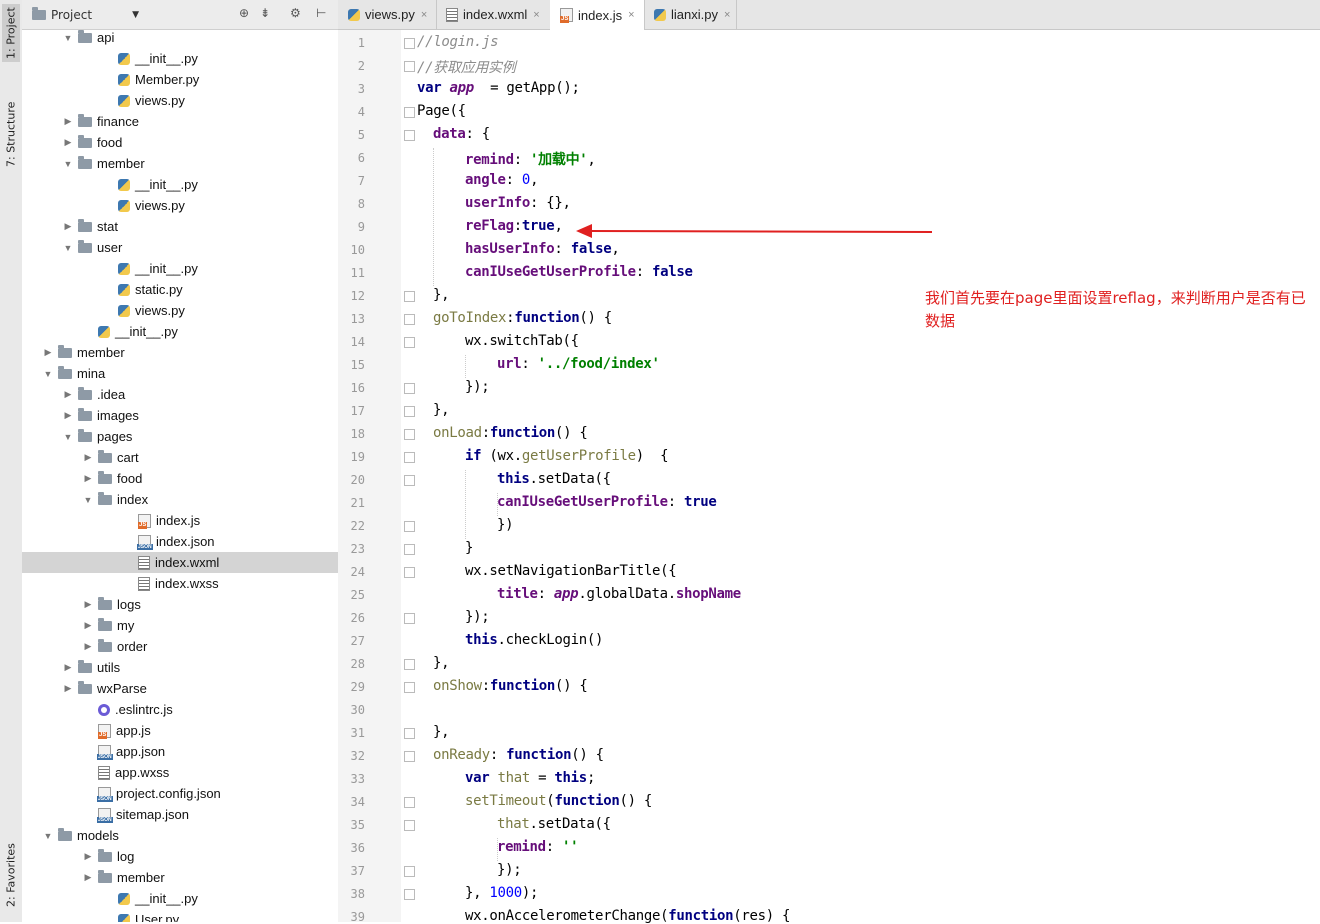 The height and width of the screenshot is (924, 1320). What do you see at coordinates (180, 499) in the screenshot?
I see `tree-folder: ▼ index` at bounding box center [180, 499].